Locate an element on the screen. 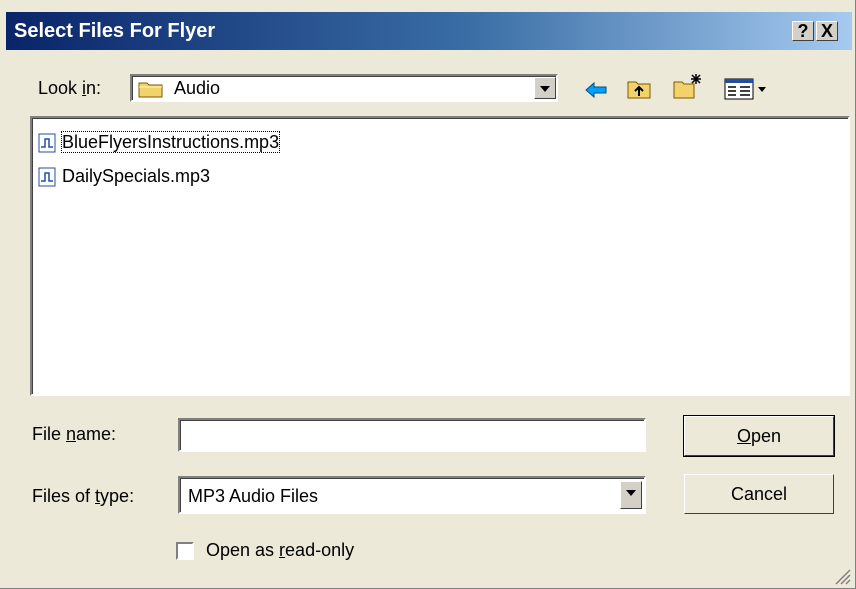  file-name-input is located at coordinates (412, 435).